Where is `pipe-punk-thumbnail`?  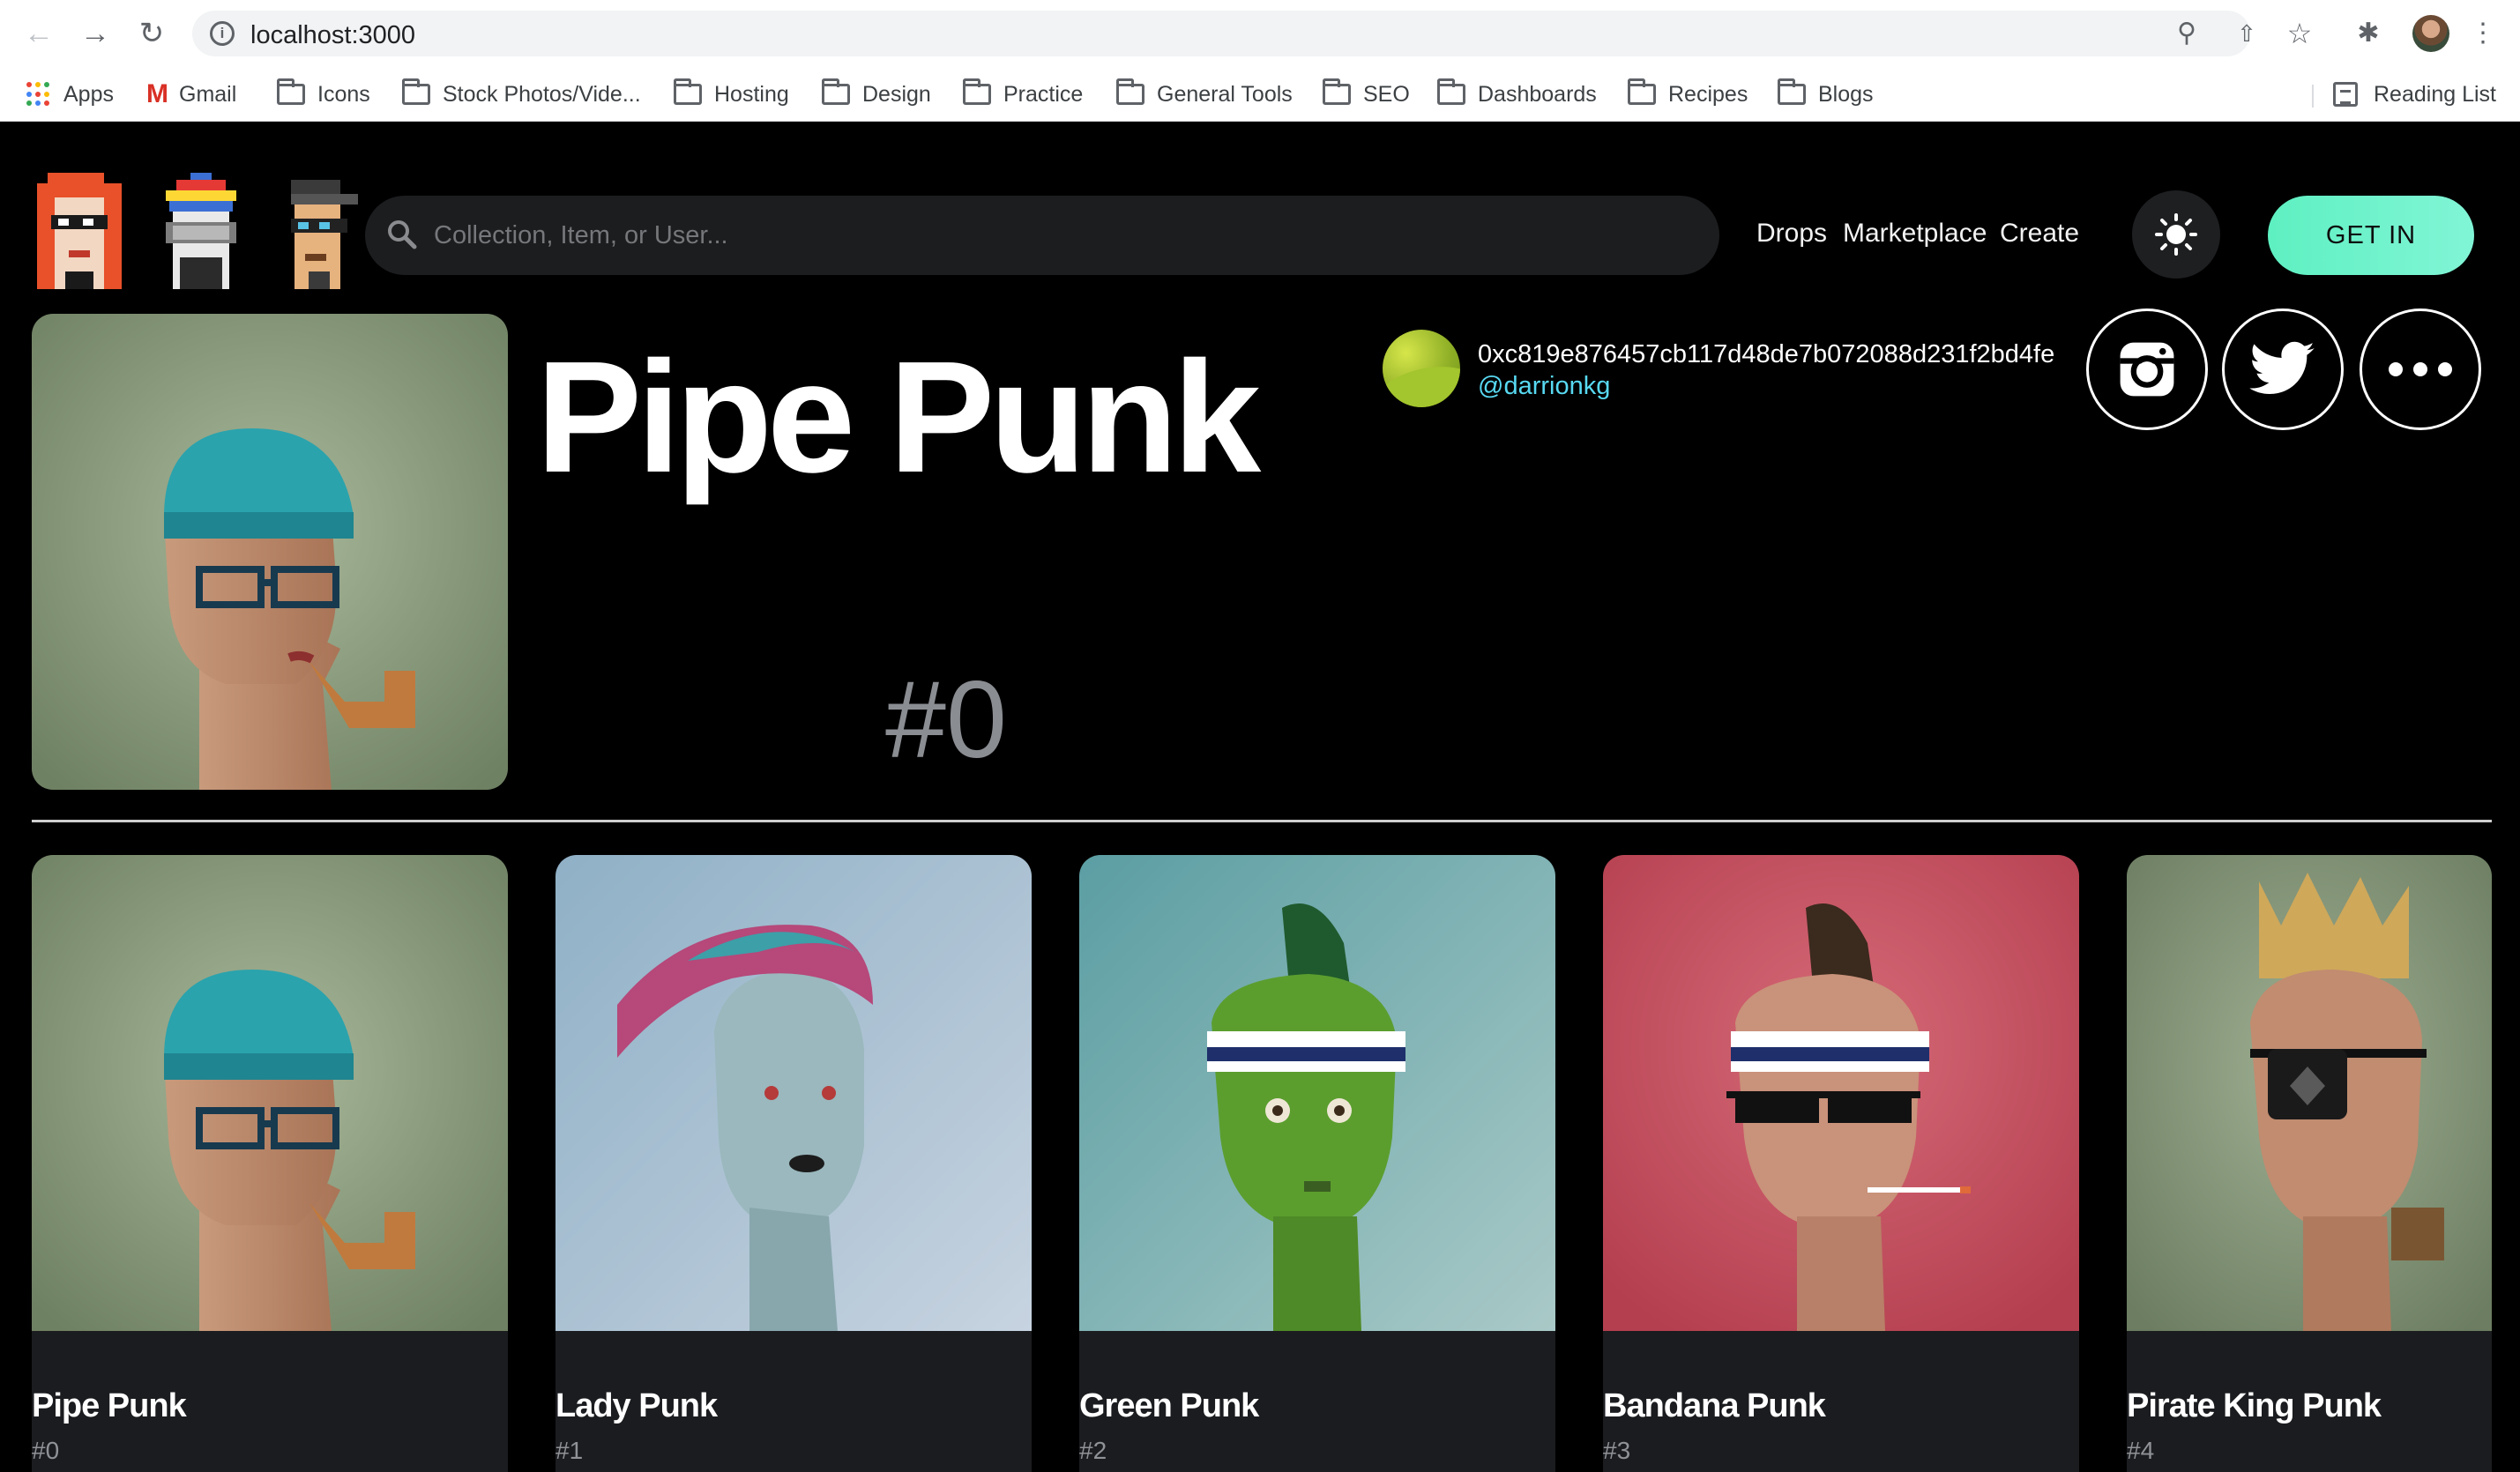
pipe-punk-thumbnail is located at coordinates (270, 1093).